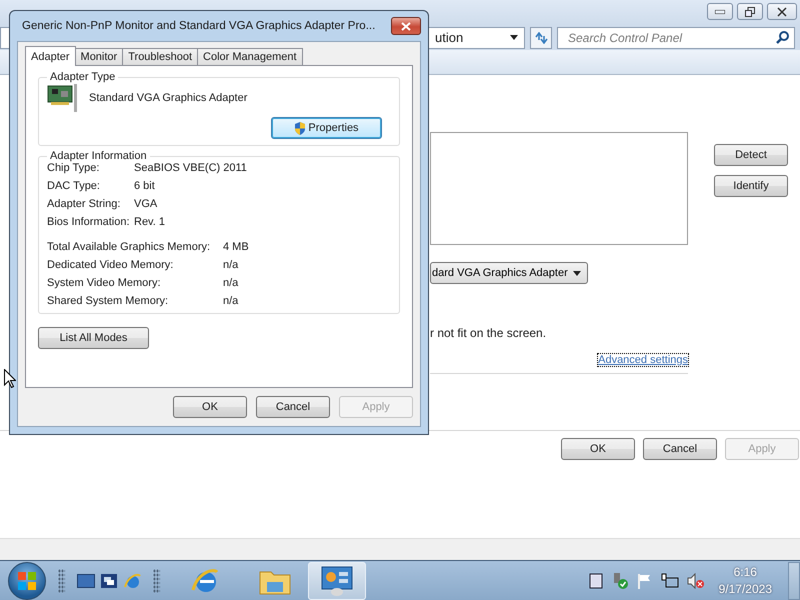 Image resolution: width=800 pixels, height=600 pixels. What do you see at coordinates (108, 301) in the screenshot?
I see `info-label: Shared System Memory:` at bounding box center [108, 301].